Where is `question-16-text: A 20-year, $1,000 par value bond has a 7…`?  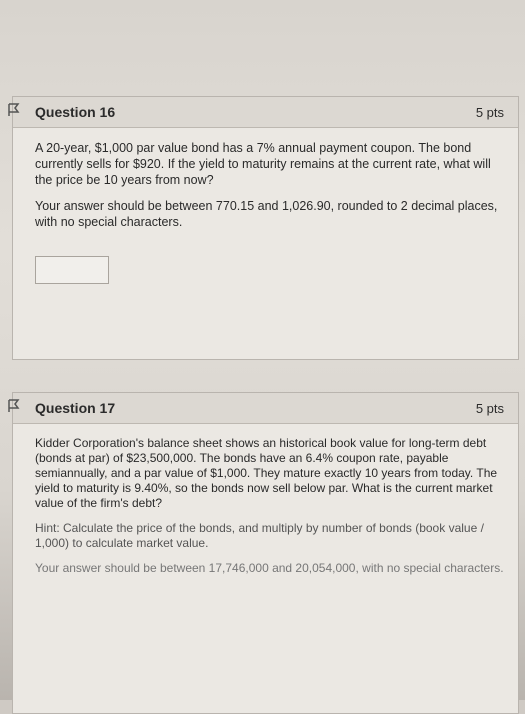 question-16-text: A 20-year, $1,000 par value bond has a 7… is located at coordinates (263, 164).